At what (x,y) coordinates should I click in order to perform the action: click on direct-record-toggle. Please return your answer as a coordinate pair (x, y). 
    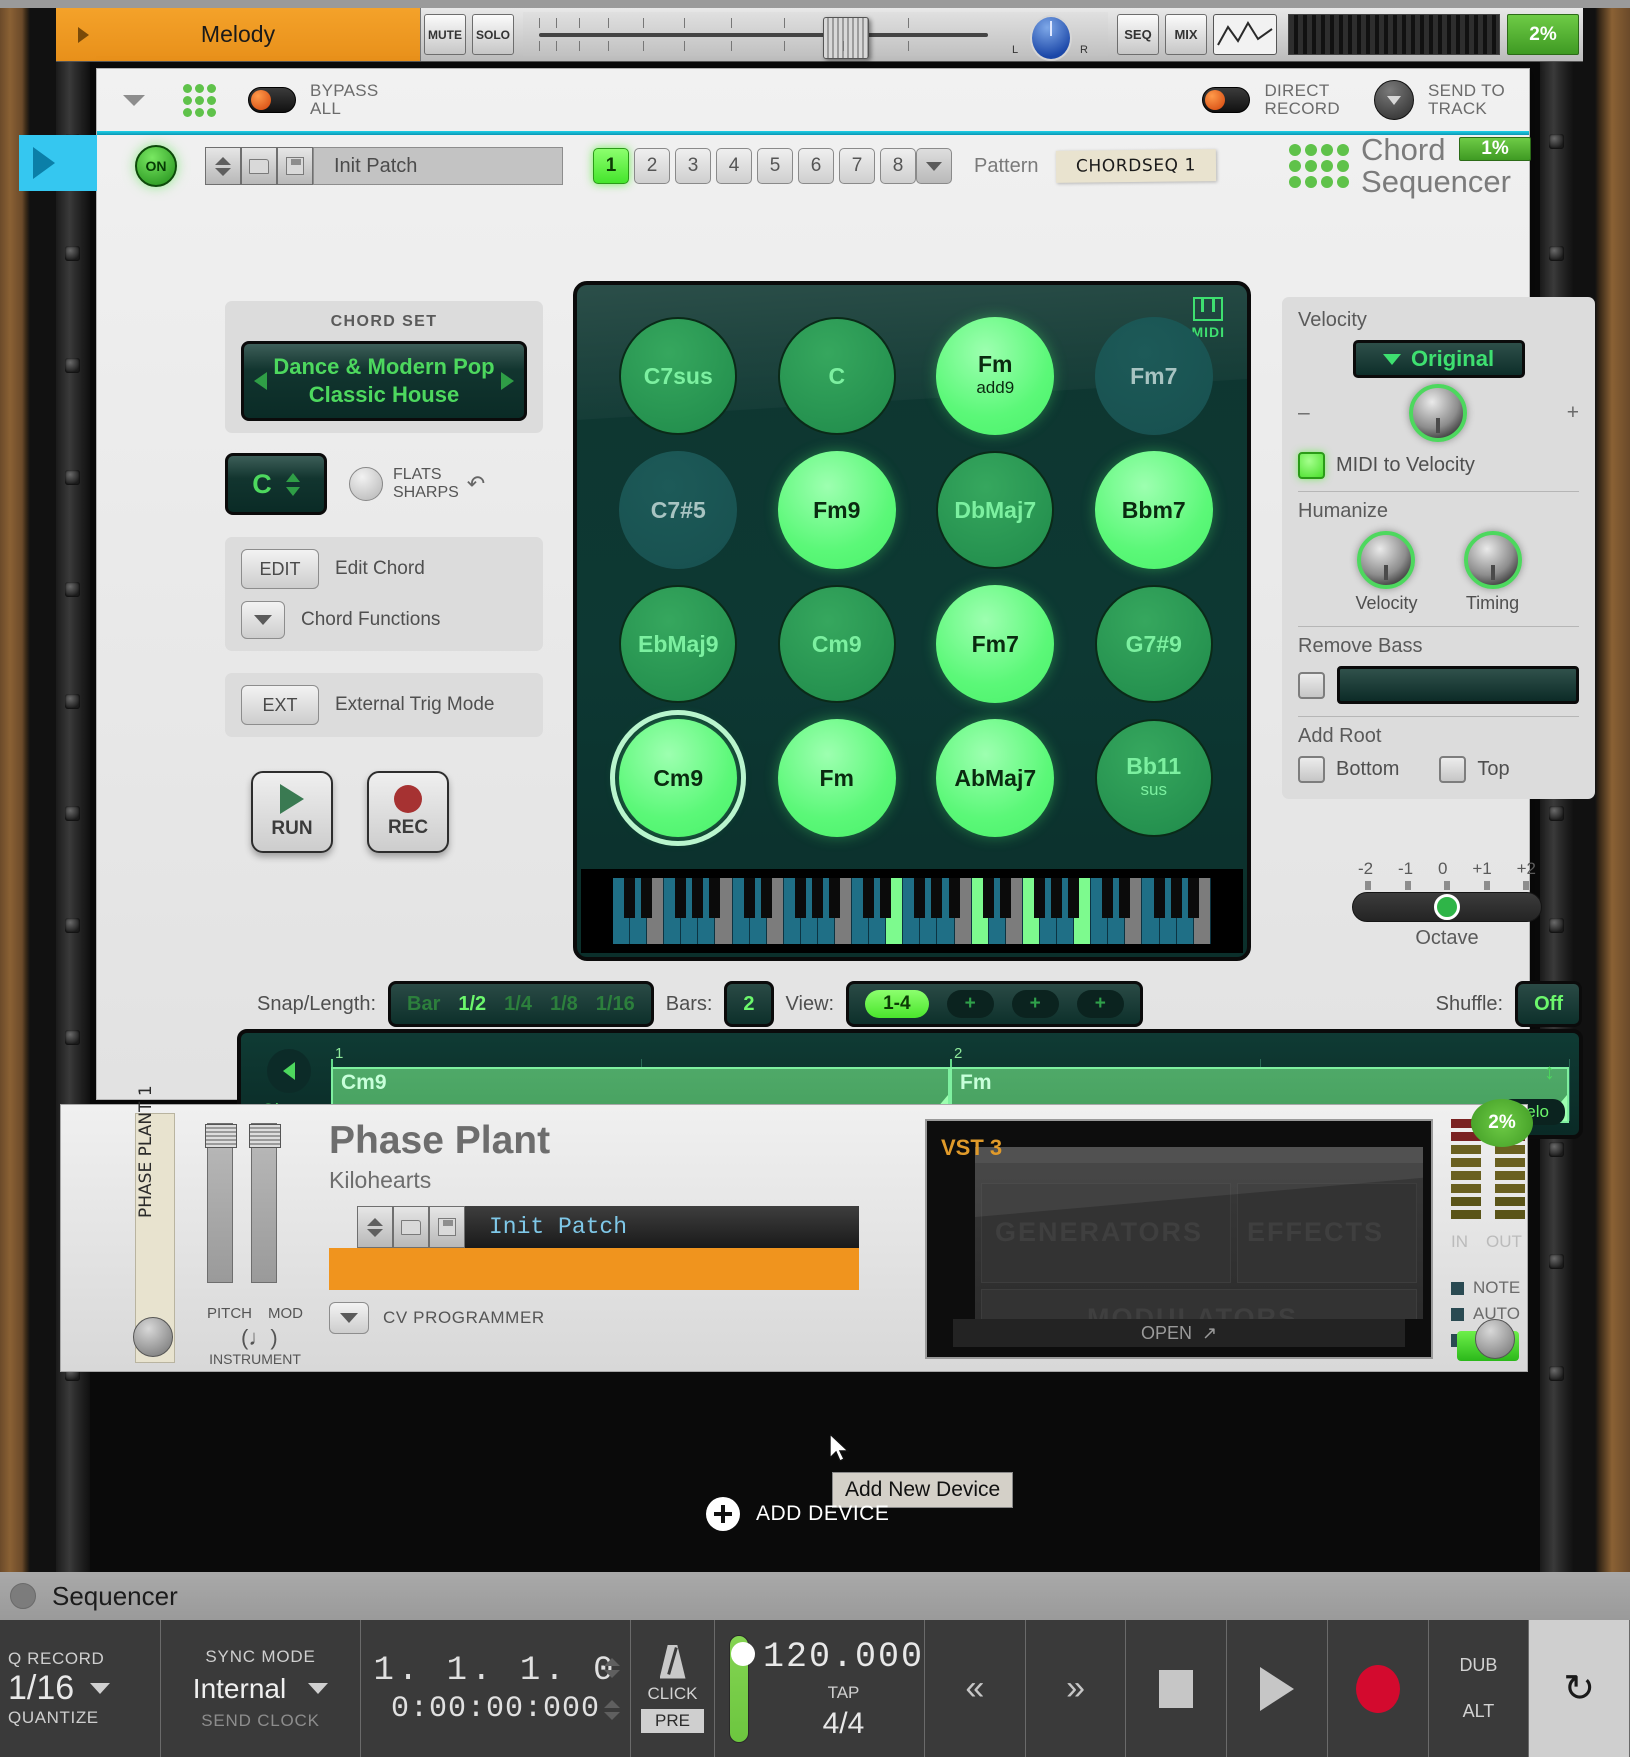
    Looking at the image, I should click on (1226, 100).